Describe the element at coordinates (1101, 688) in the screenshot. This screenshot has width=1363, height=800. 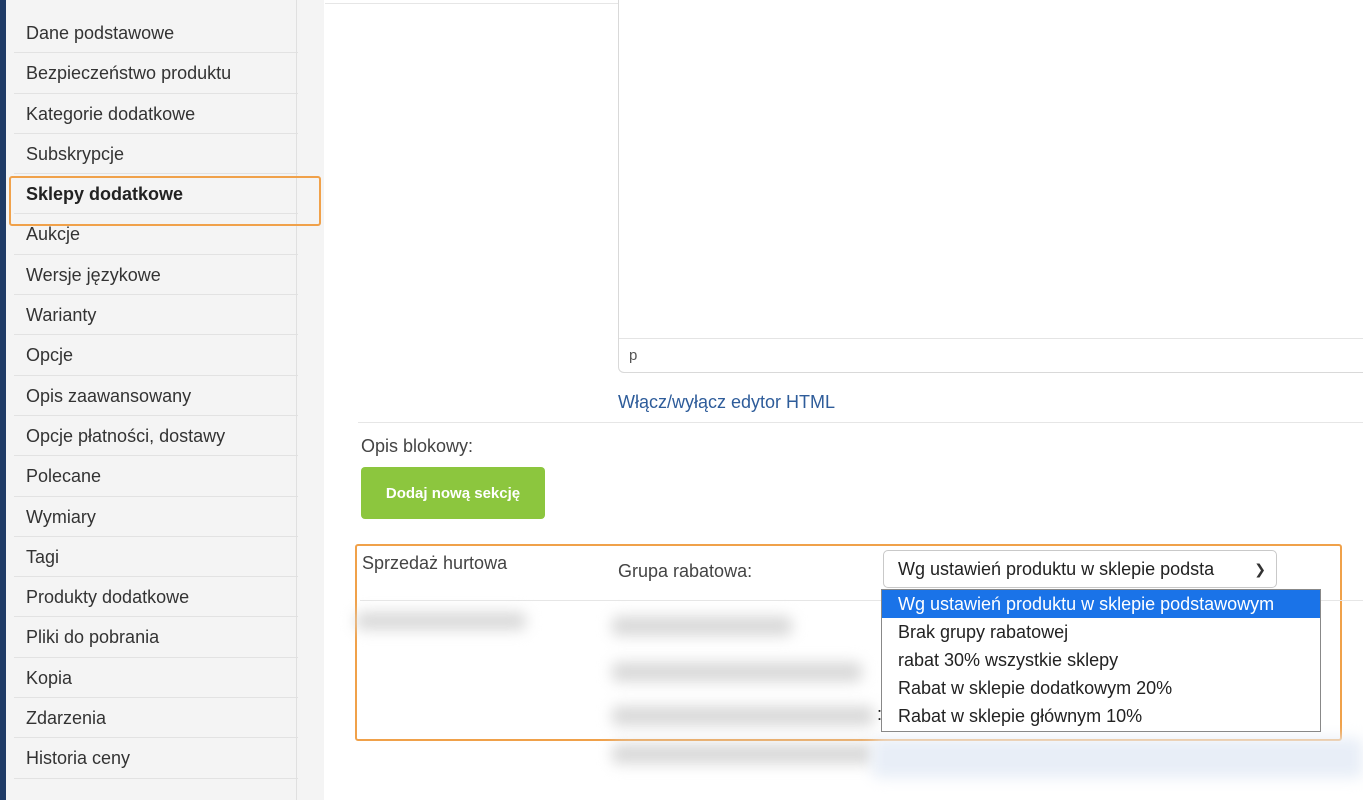
I see `discount-group-option: Rabat w sklepie dodatkowym 20%` at that location.